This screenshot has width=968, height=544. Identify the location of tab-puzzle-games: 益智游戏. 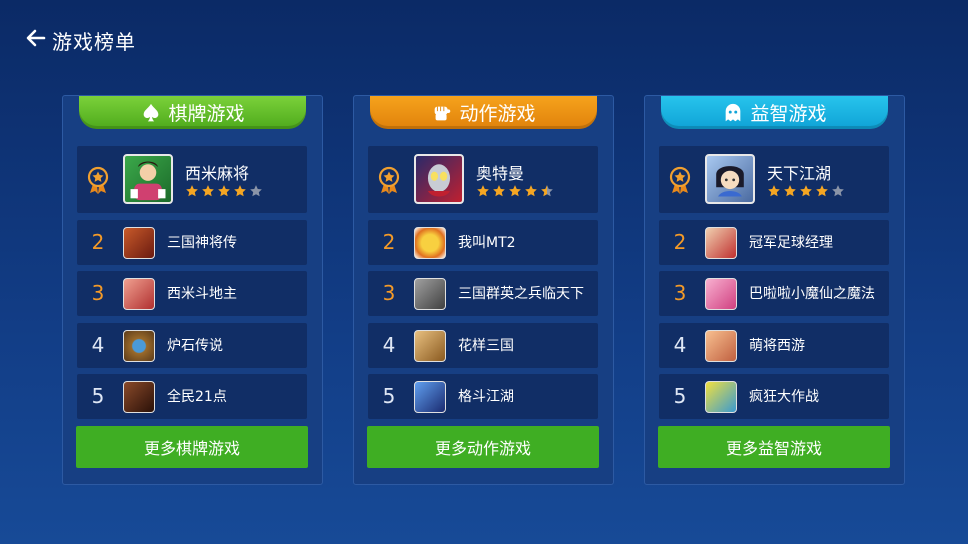
(774, 112).